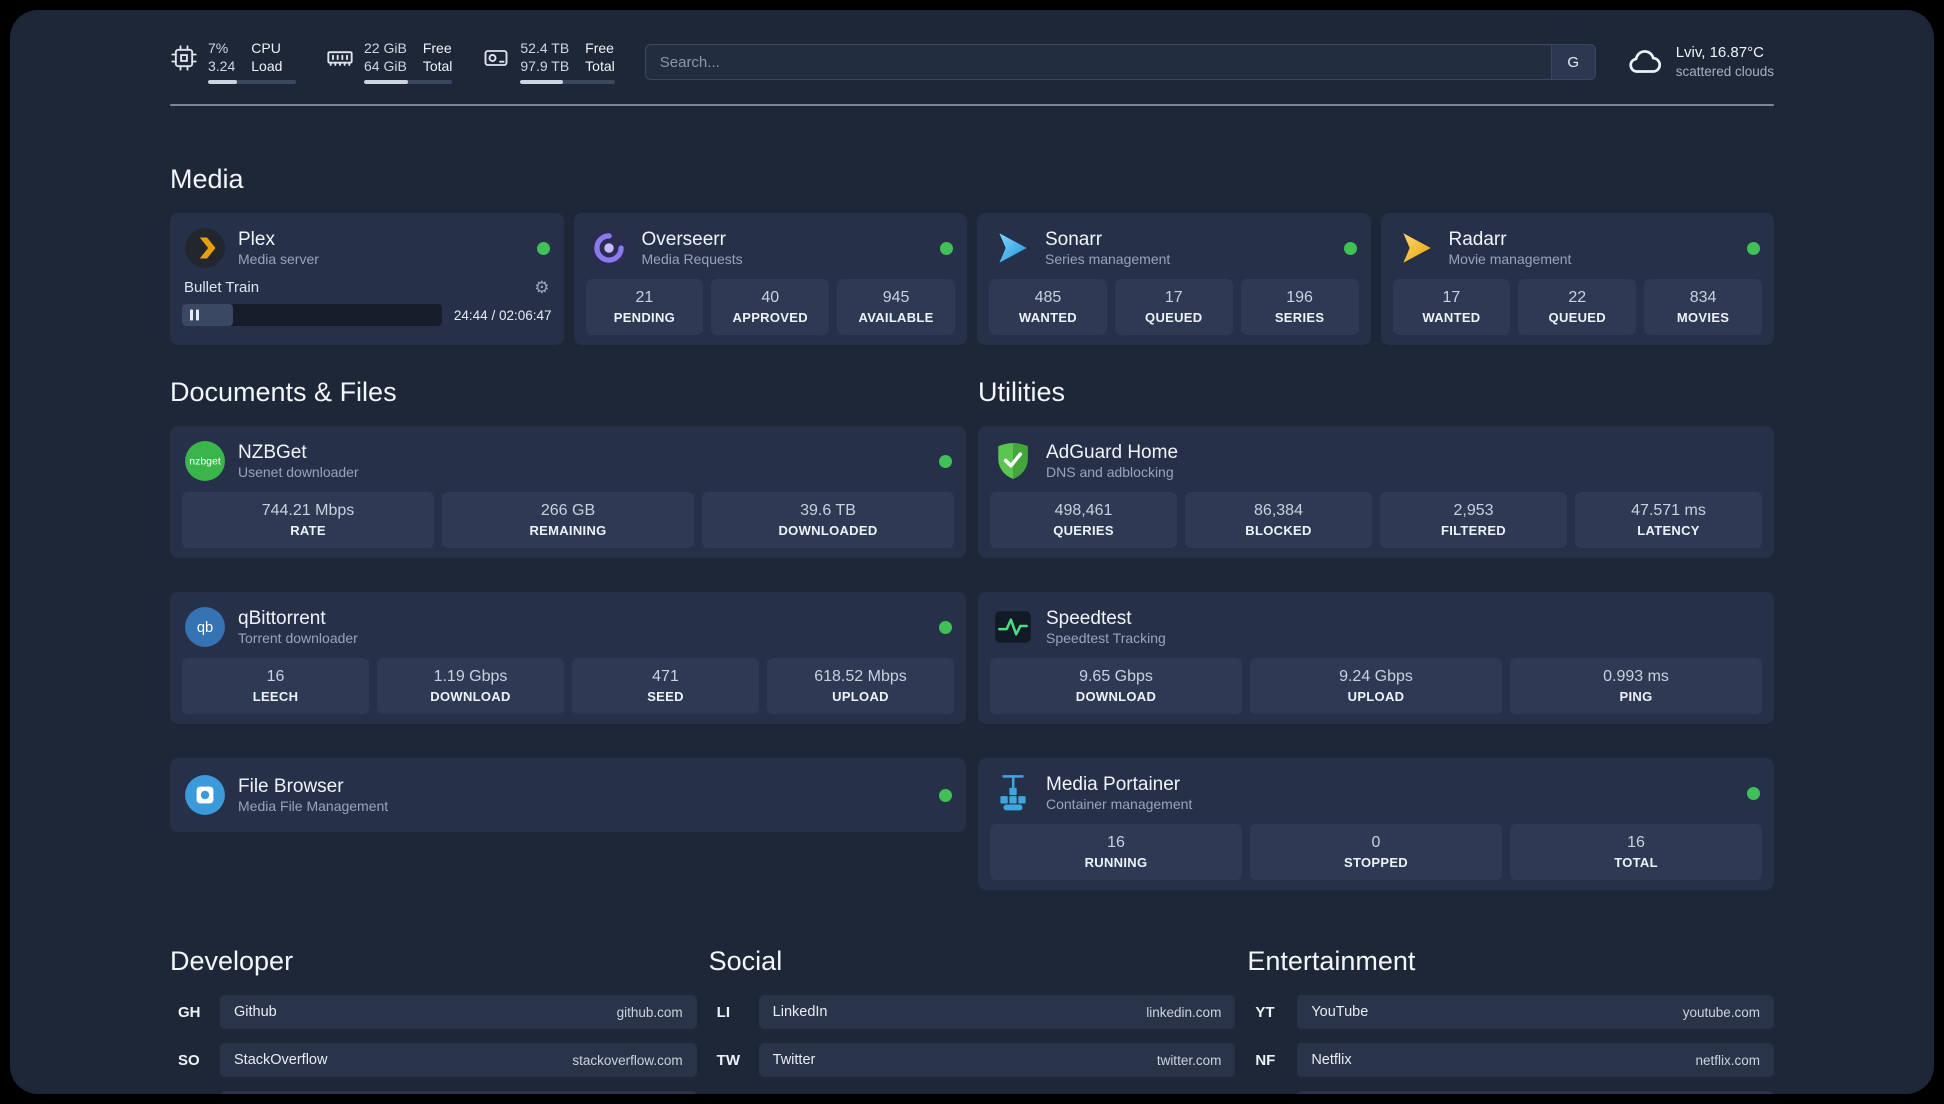 The image size is (1944, 1104). I want to click on bookmark-link: Reddit reddit.com, so click(1535, 1092).